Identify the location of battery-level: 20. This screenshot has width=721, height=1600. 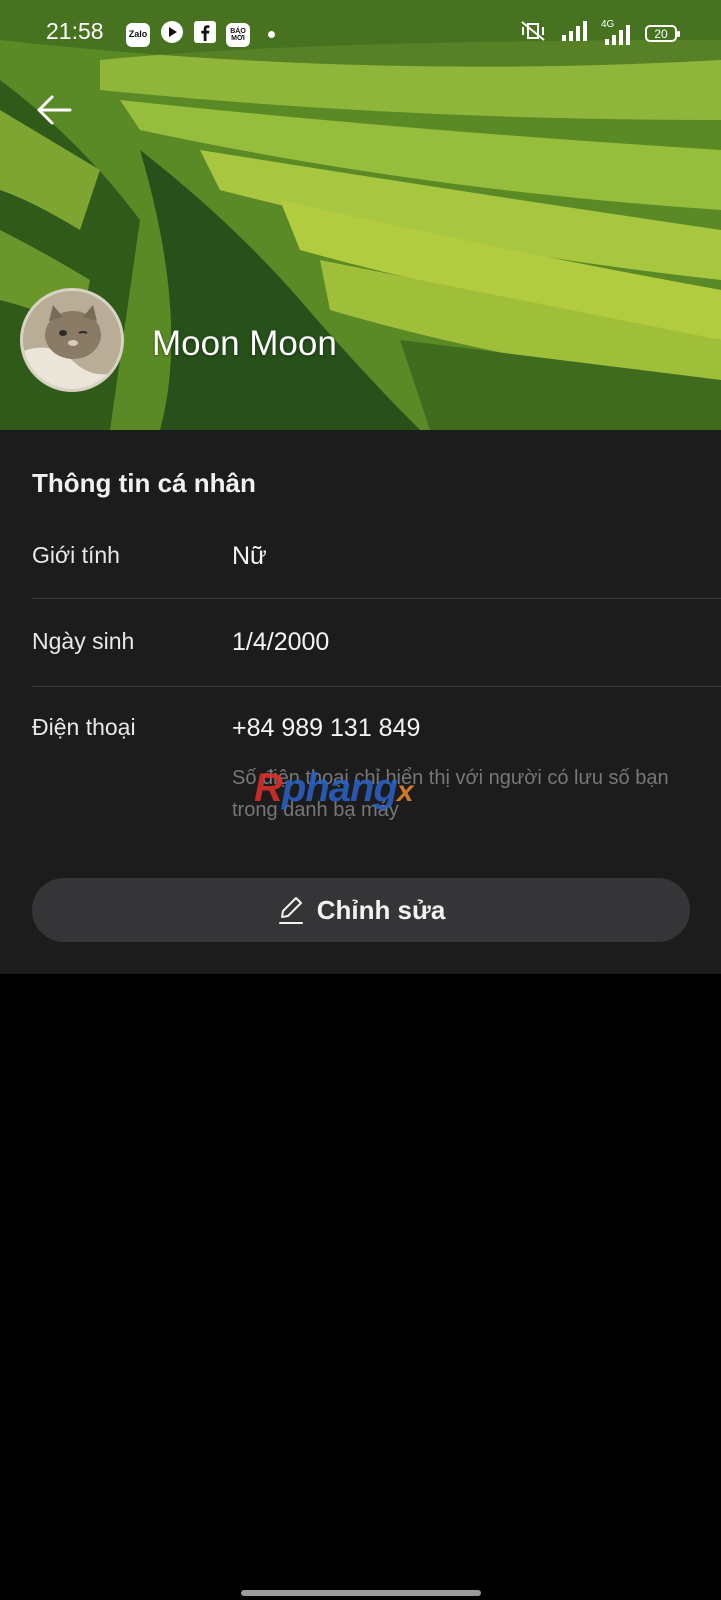
(661, 33).